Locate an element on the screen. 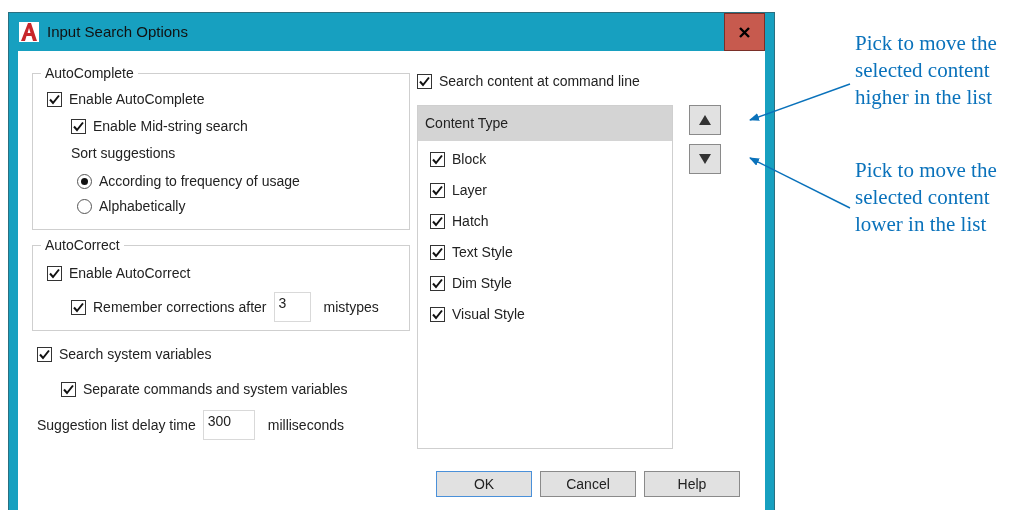  sort-label: Sort suggestions is located at coordinates (124, 153).